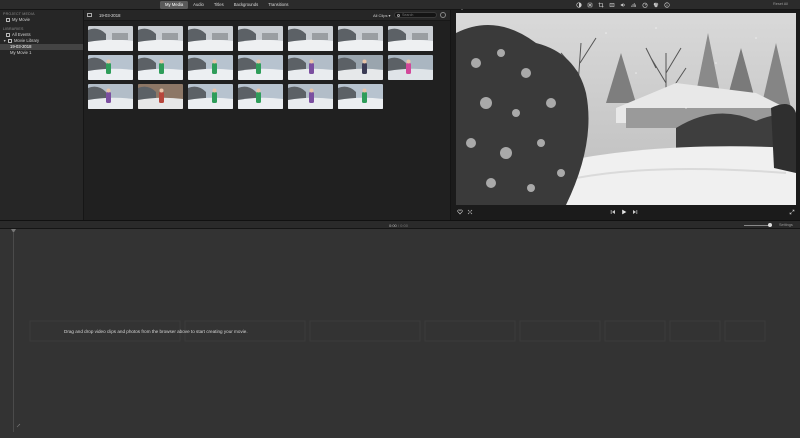  I want to click on event-title: 19-03-2018, so click(110, 15).